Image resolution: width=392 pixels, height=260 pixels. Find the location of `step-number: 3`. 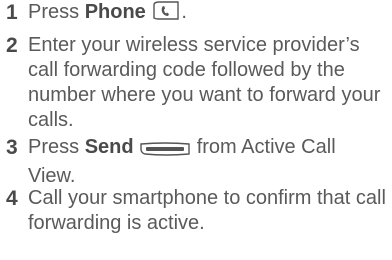

step-number: 3 is located at coordinates (12, 147).